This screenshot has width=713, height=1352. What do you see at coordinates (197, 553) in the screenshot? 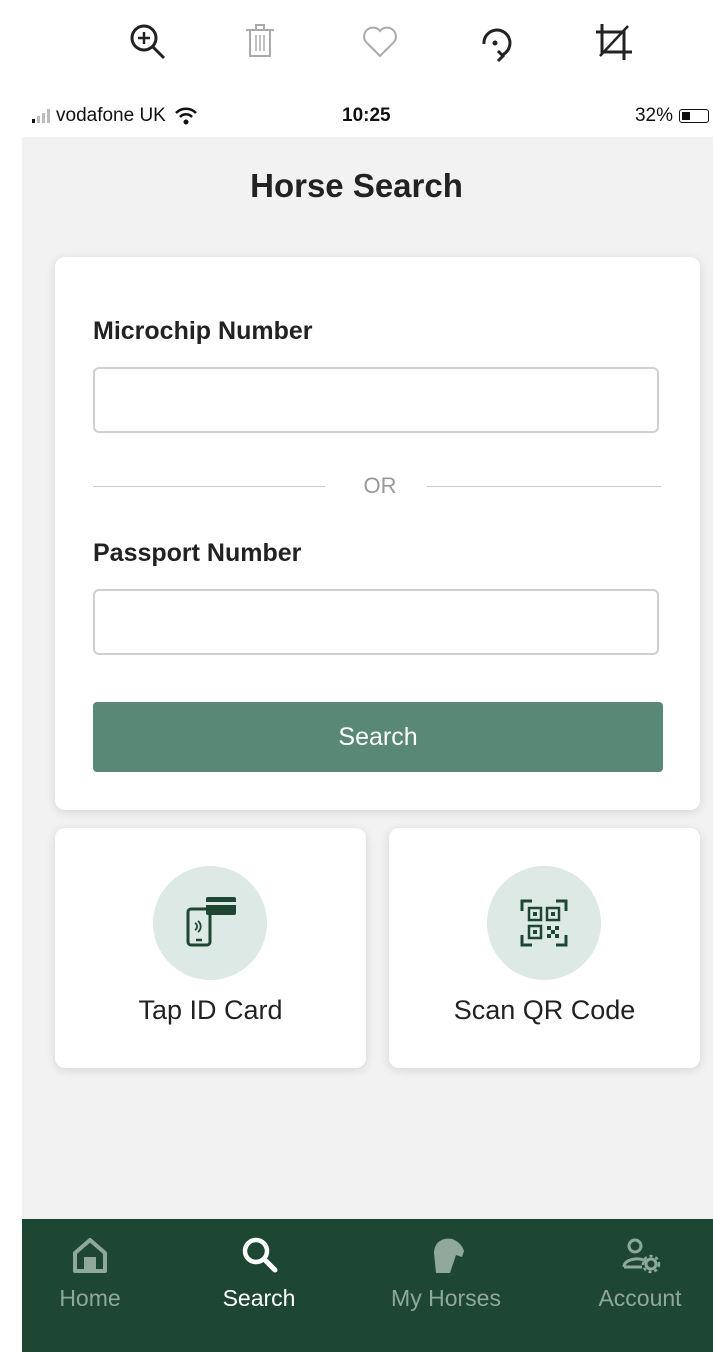
I see `passport-label: Passport Number` at bounding box center [197, 553].